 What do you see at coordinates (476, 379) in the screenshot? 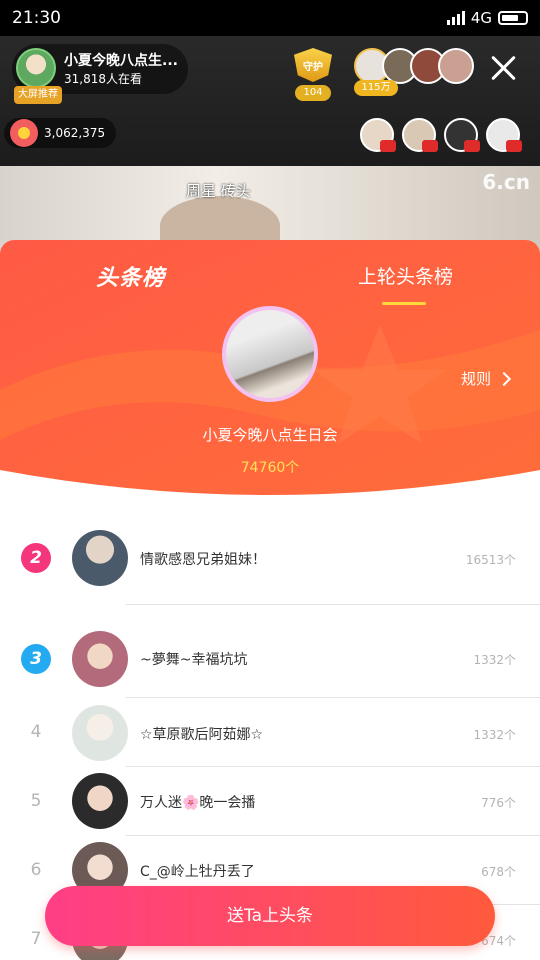
I see `rules-label: 规则` at bounding box center [476, 379].